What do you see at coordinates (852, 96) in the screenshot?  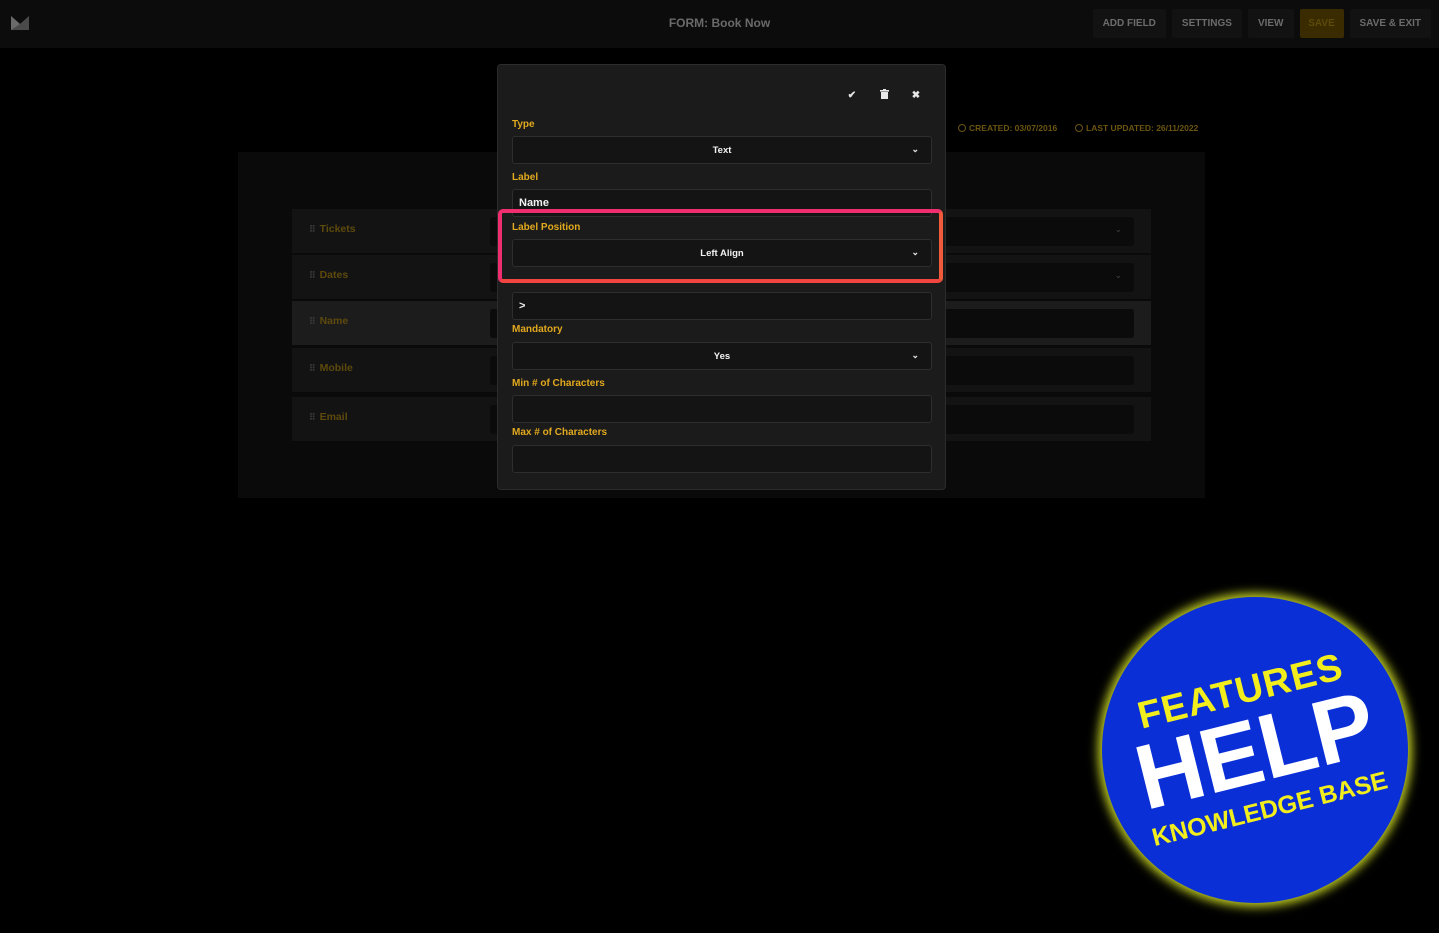 I see `confirm-icon: ✔` at bounding box center [852, 96].